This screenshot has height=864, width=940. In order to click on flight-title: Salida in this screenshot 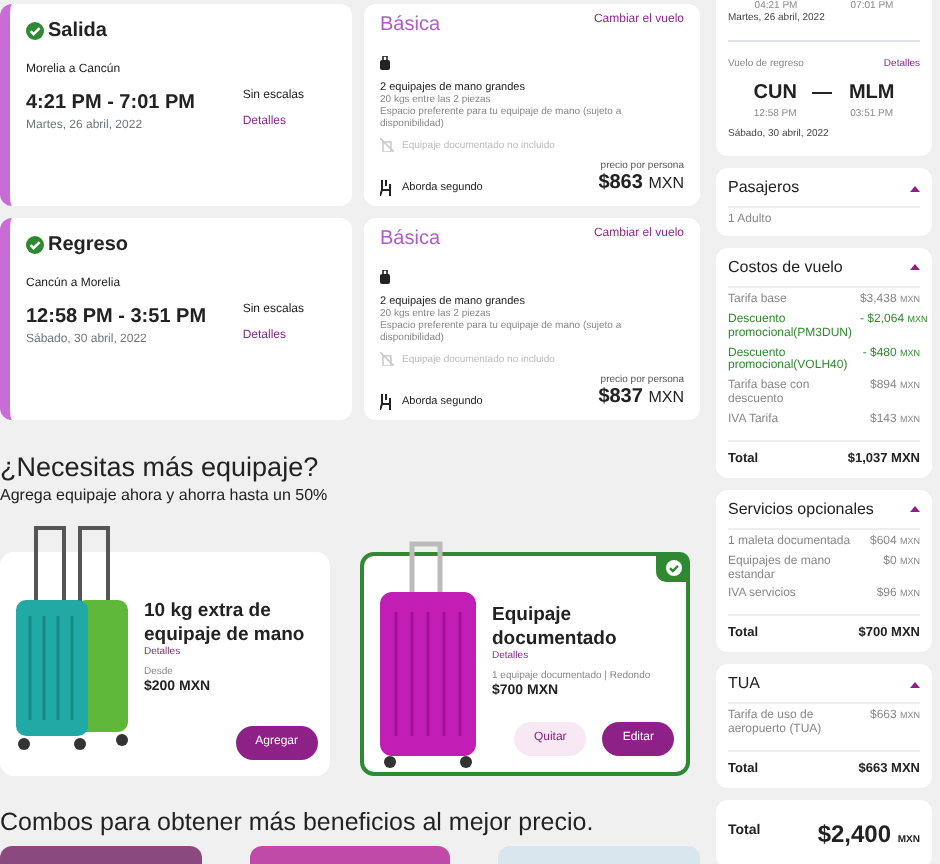, I will do `click(77, 32)`.